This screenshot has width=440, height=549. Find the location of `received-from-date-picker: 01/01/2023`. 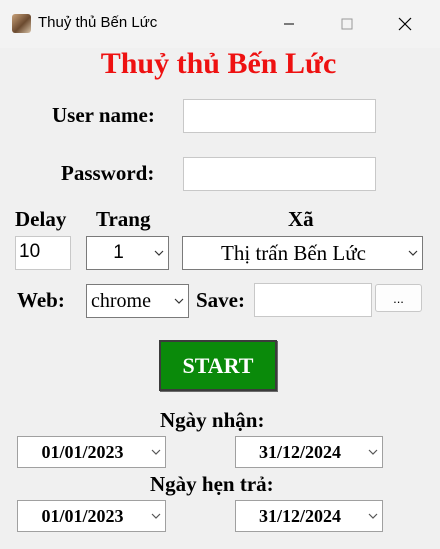

received-from-date-picker: 01/01/2023 is located at coordinates (91, 452).